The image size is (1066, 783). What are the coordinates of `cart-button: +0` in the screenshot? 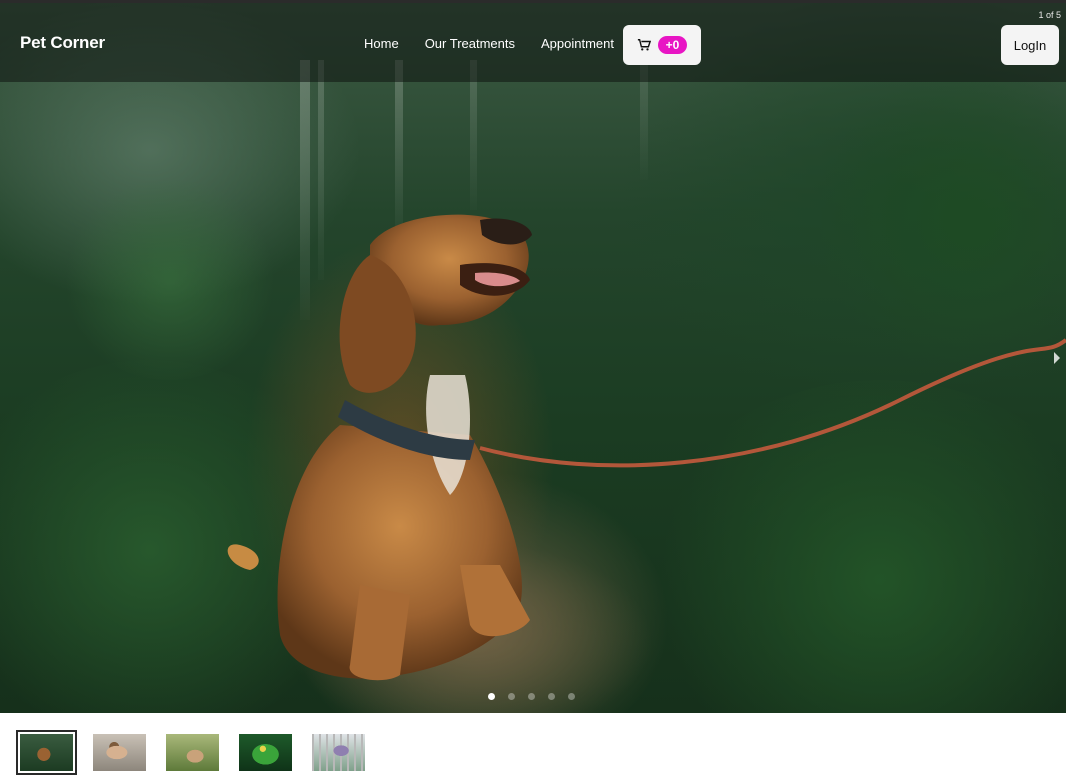 It's located at (662, 45).